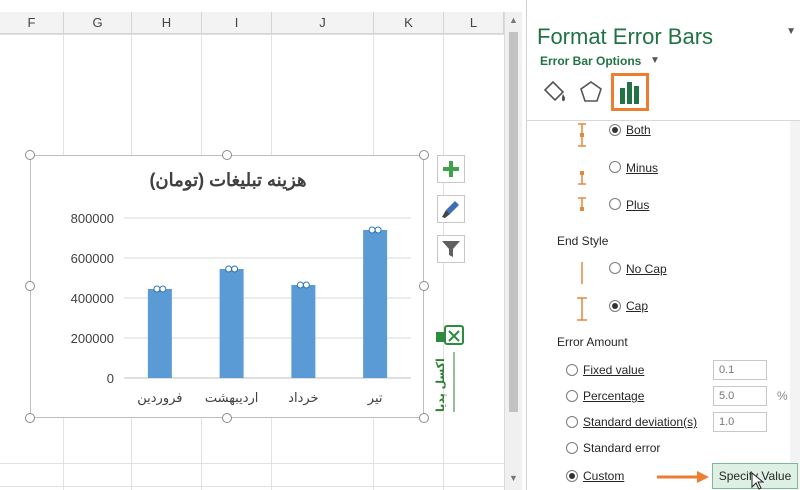  I want to click on scroll-down-icon: ▼, so click(513, 478).